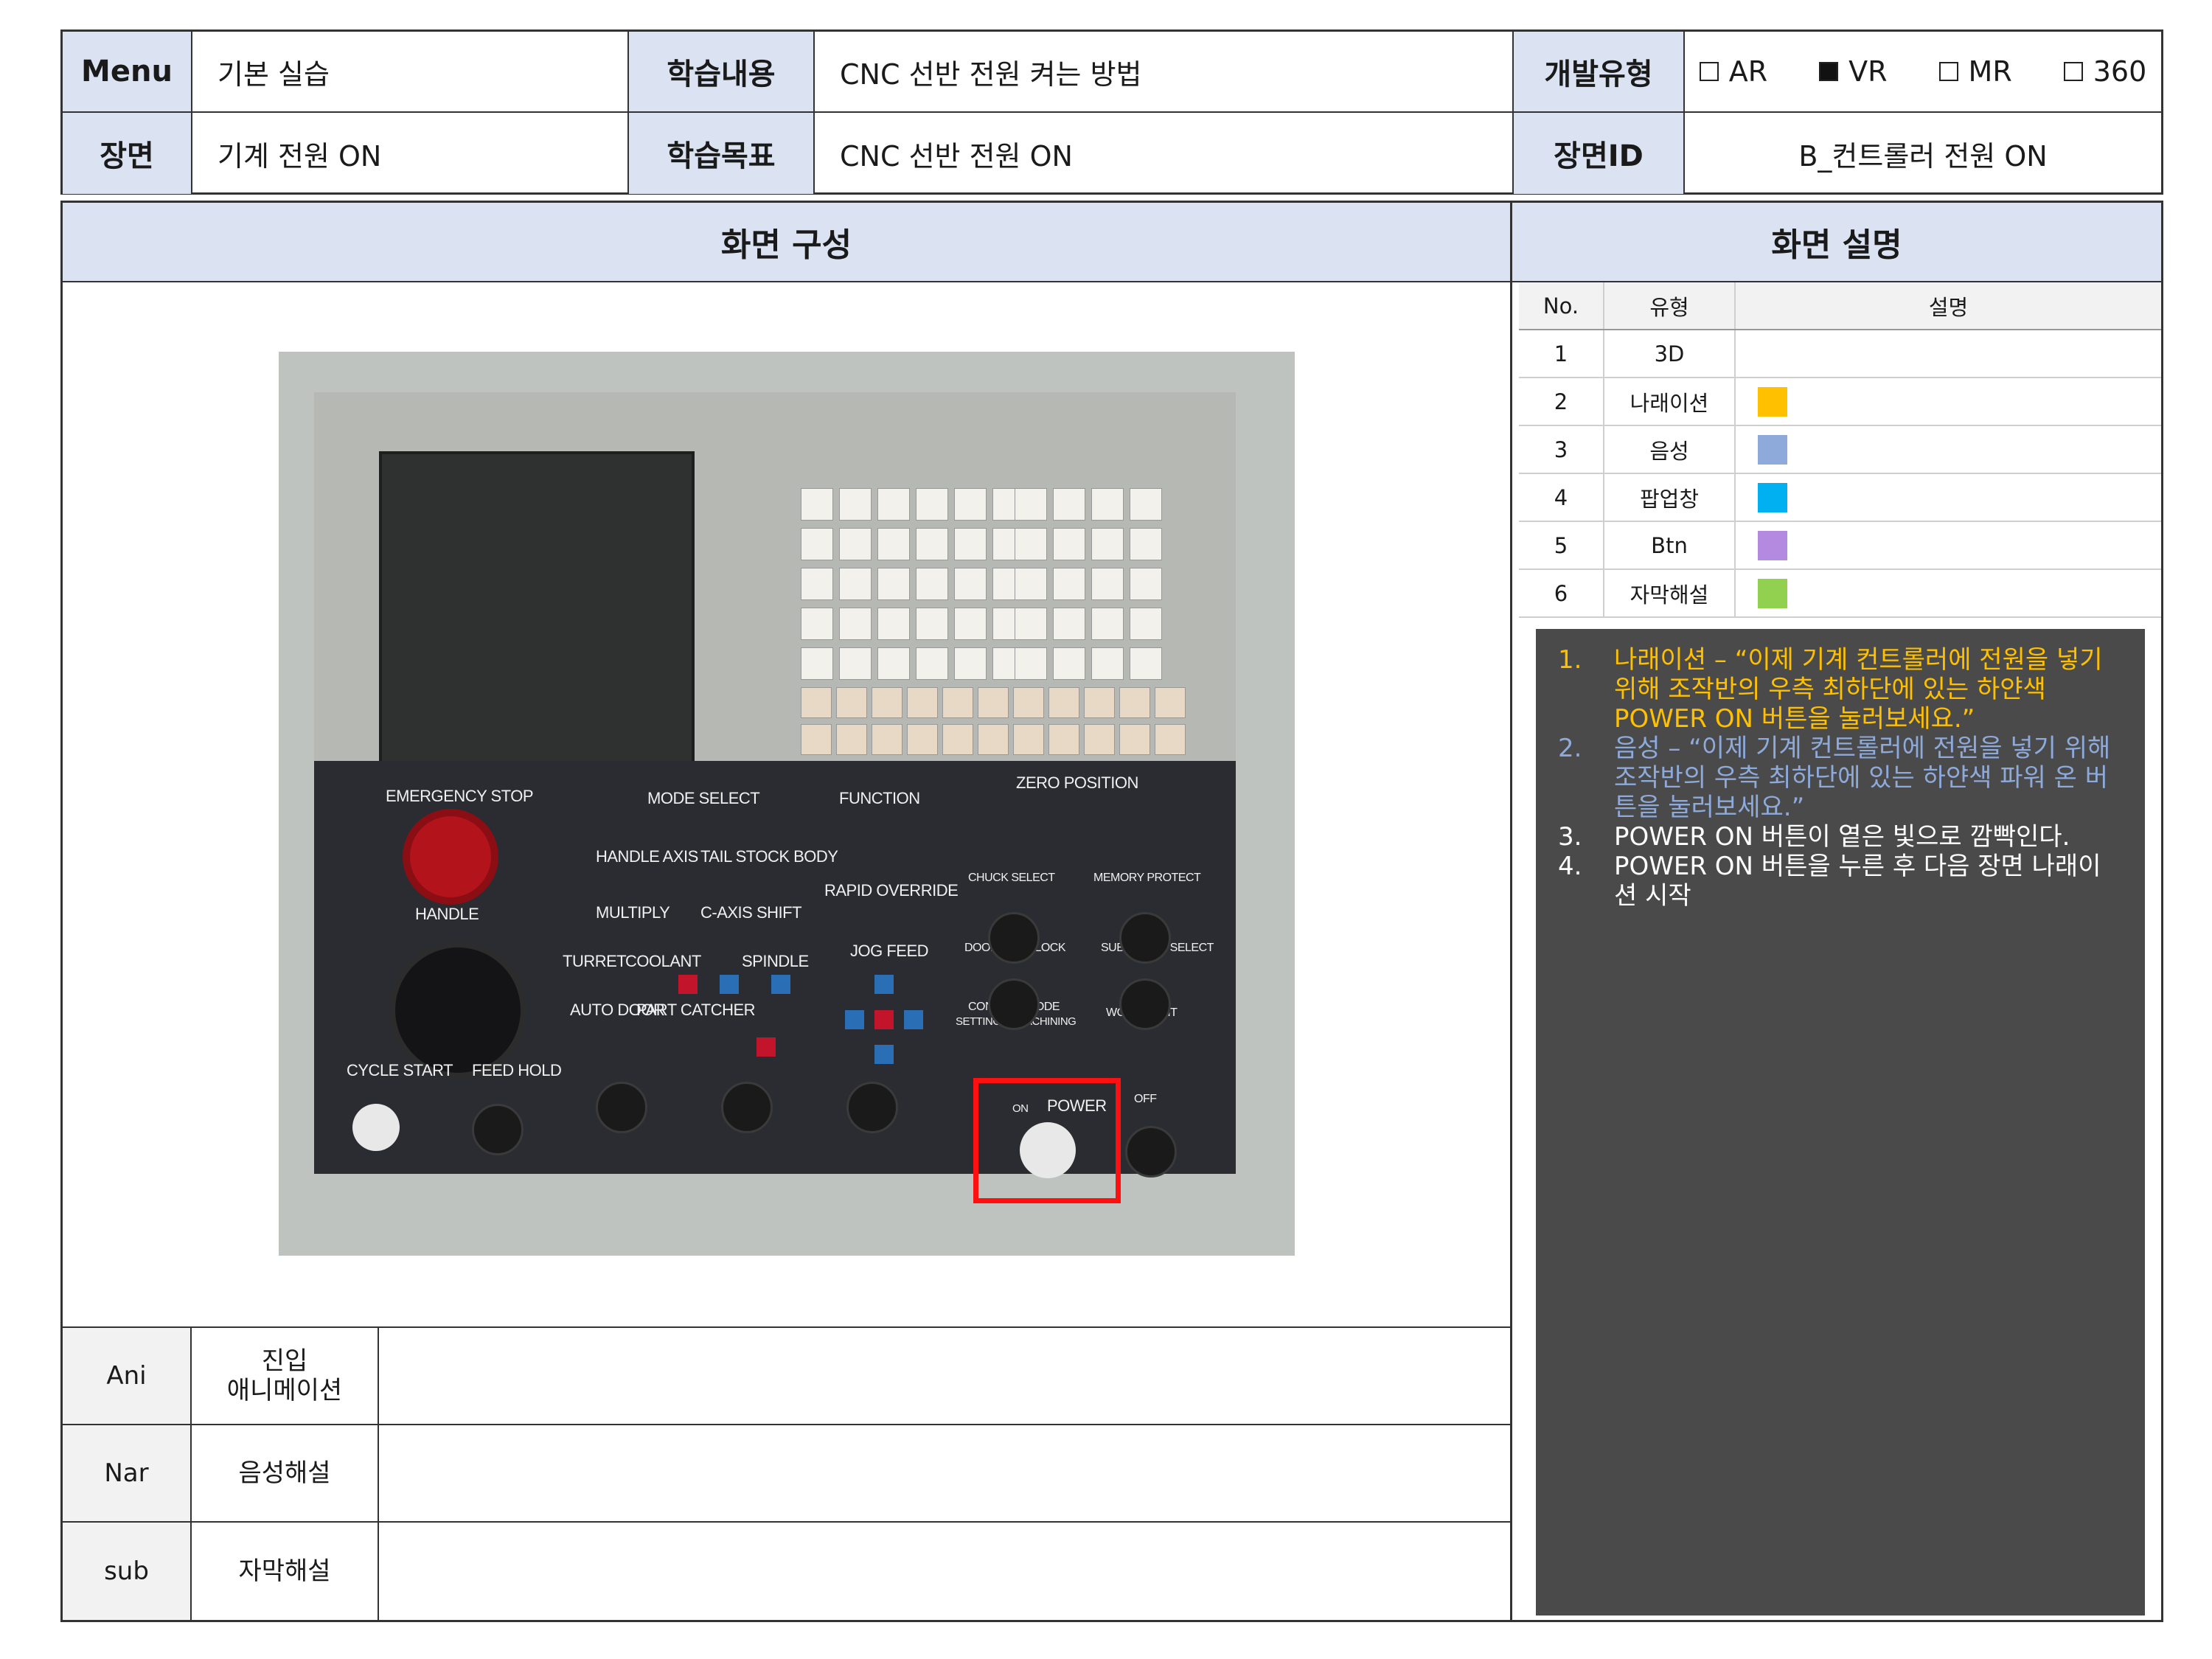  Describe the element at coordinates (2104, 71) in the screenshot. I see `devtype-option-360: 360` at that location.